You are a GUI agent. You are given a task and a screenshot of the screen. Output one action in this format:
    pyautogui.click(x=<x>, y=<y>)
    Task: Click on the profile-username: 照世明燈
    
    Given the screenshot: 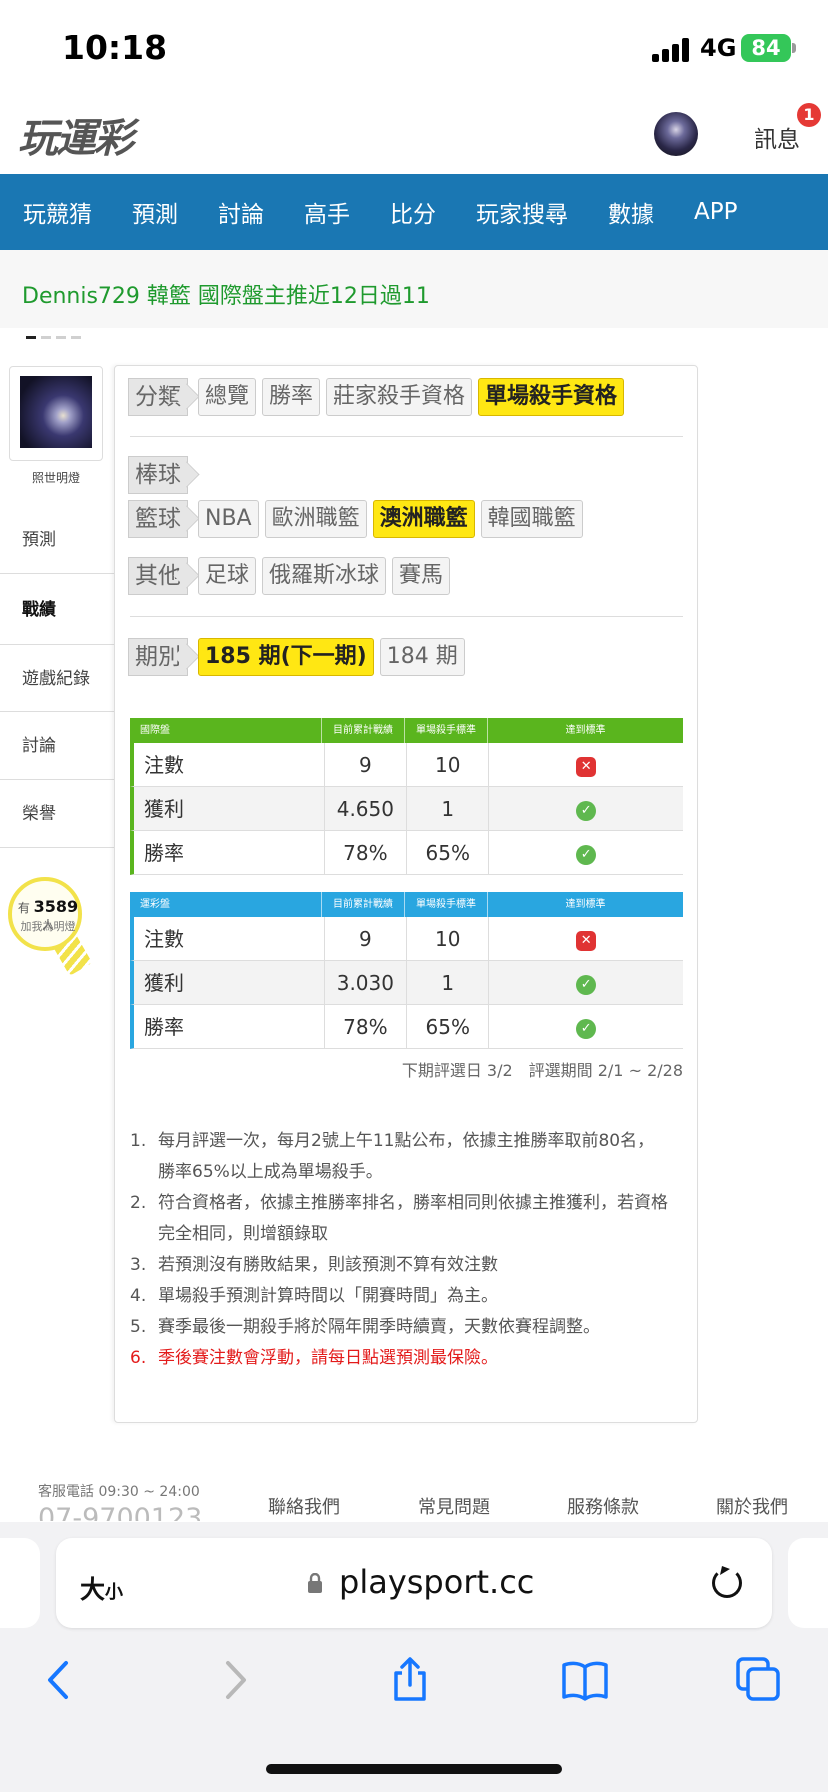 What is the action you would take?
    pyautogui.click(x=55, y=478)
    